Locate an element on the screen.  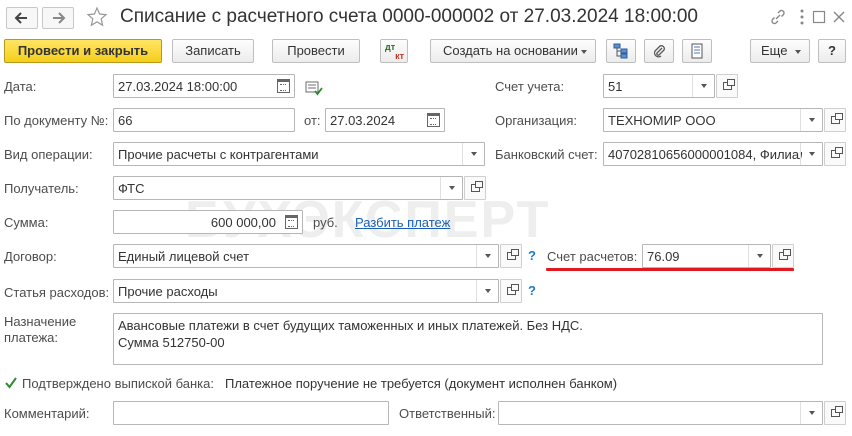
organization-value: ТЕХНОМИР ООО is located at coordinates (662, 120).